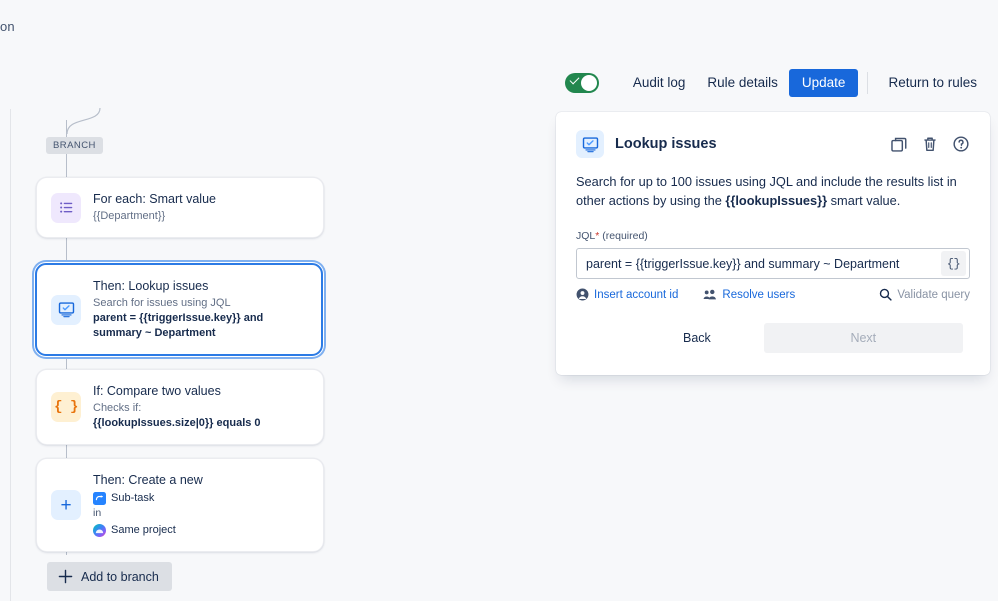  What do you see at coordinates (863, 338) in the screenshot?
I see `next-button: Next` at bounding box center [863, 338].